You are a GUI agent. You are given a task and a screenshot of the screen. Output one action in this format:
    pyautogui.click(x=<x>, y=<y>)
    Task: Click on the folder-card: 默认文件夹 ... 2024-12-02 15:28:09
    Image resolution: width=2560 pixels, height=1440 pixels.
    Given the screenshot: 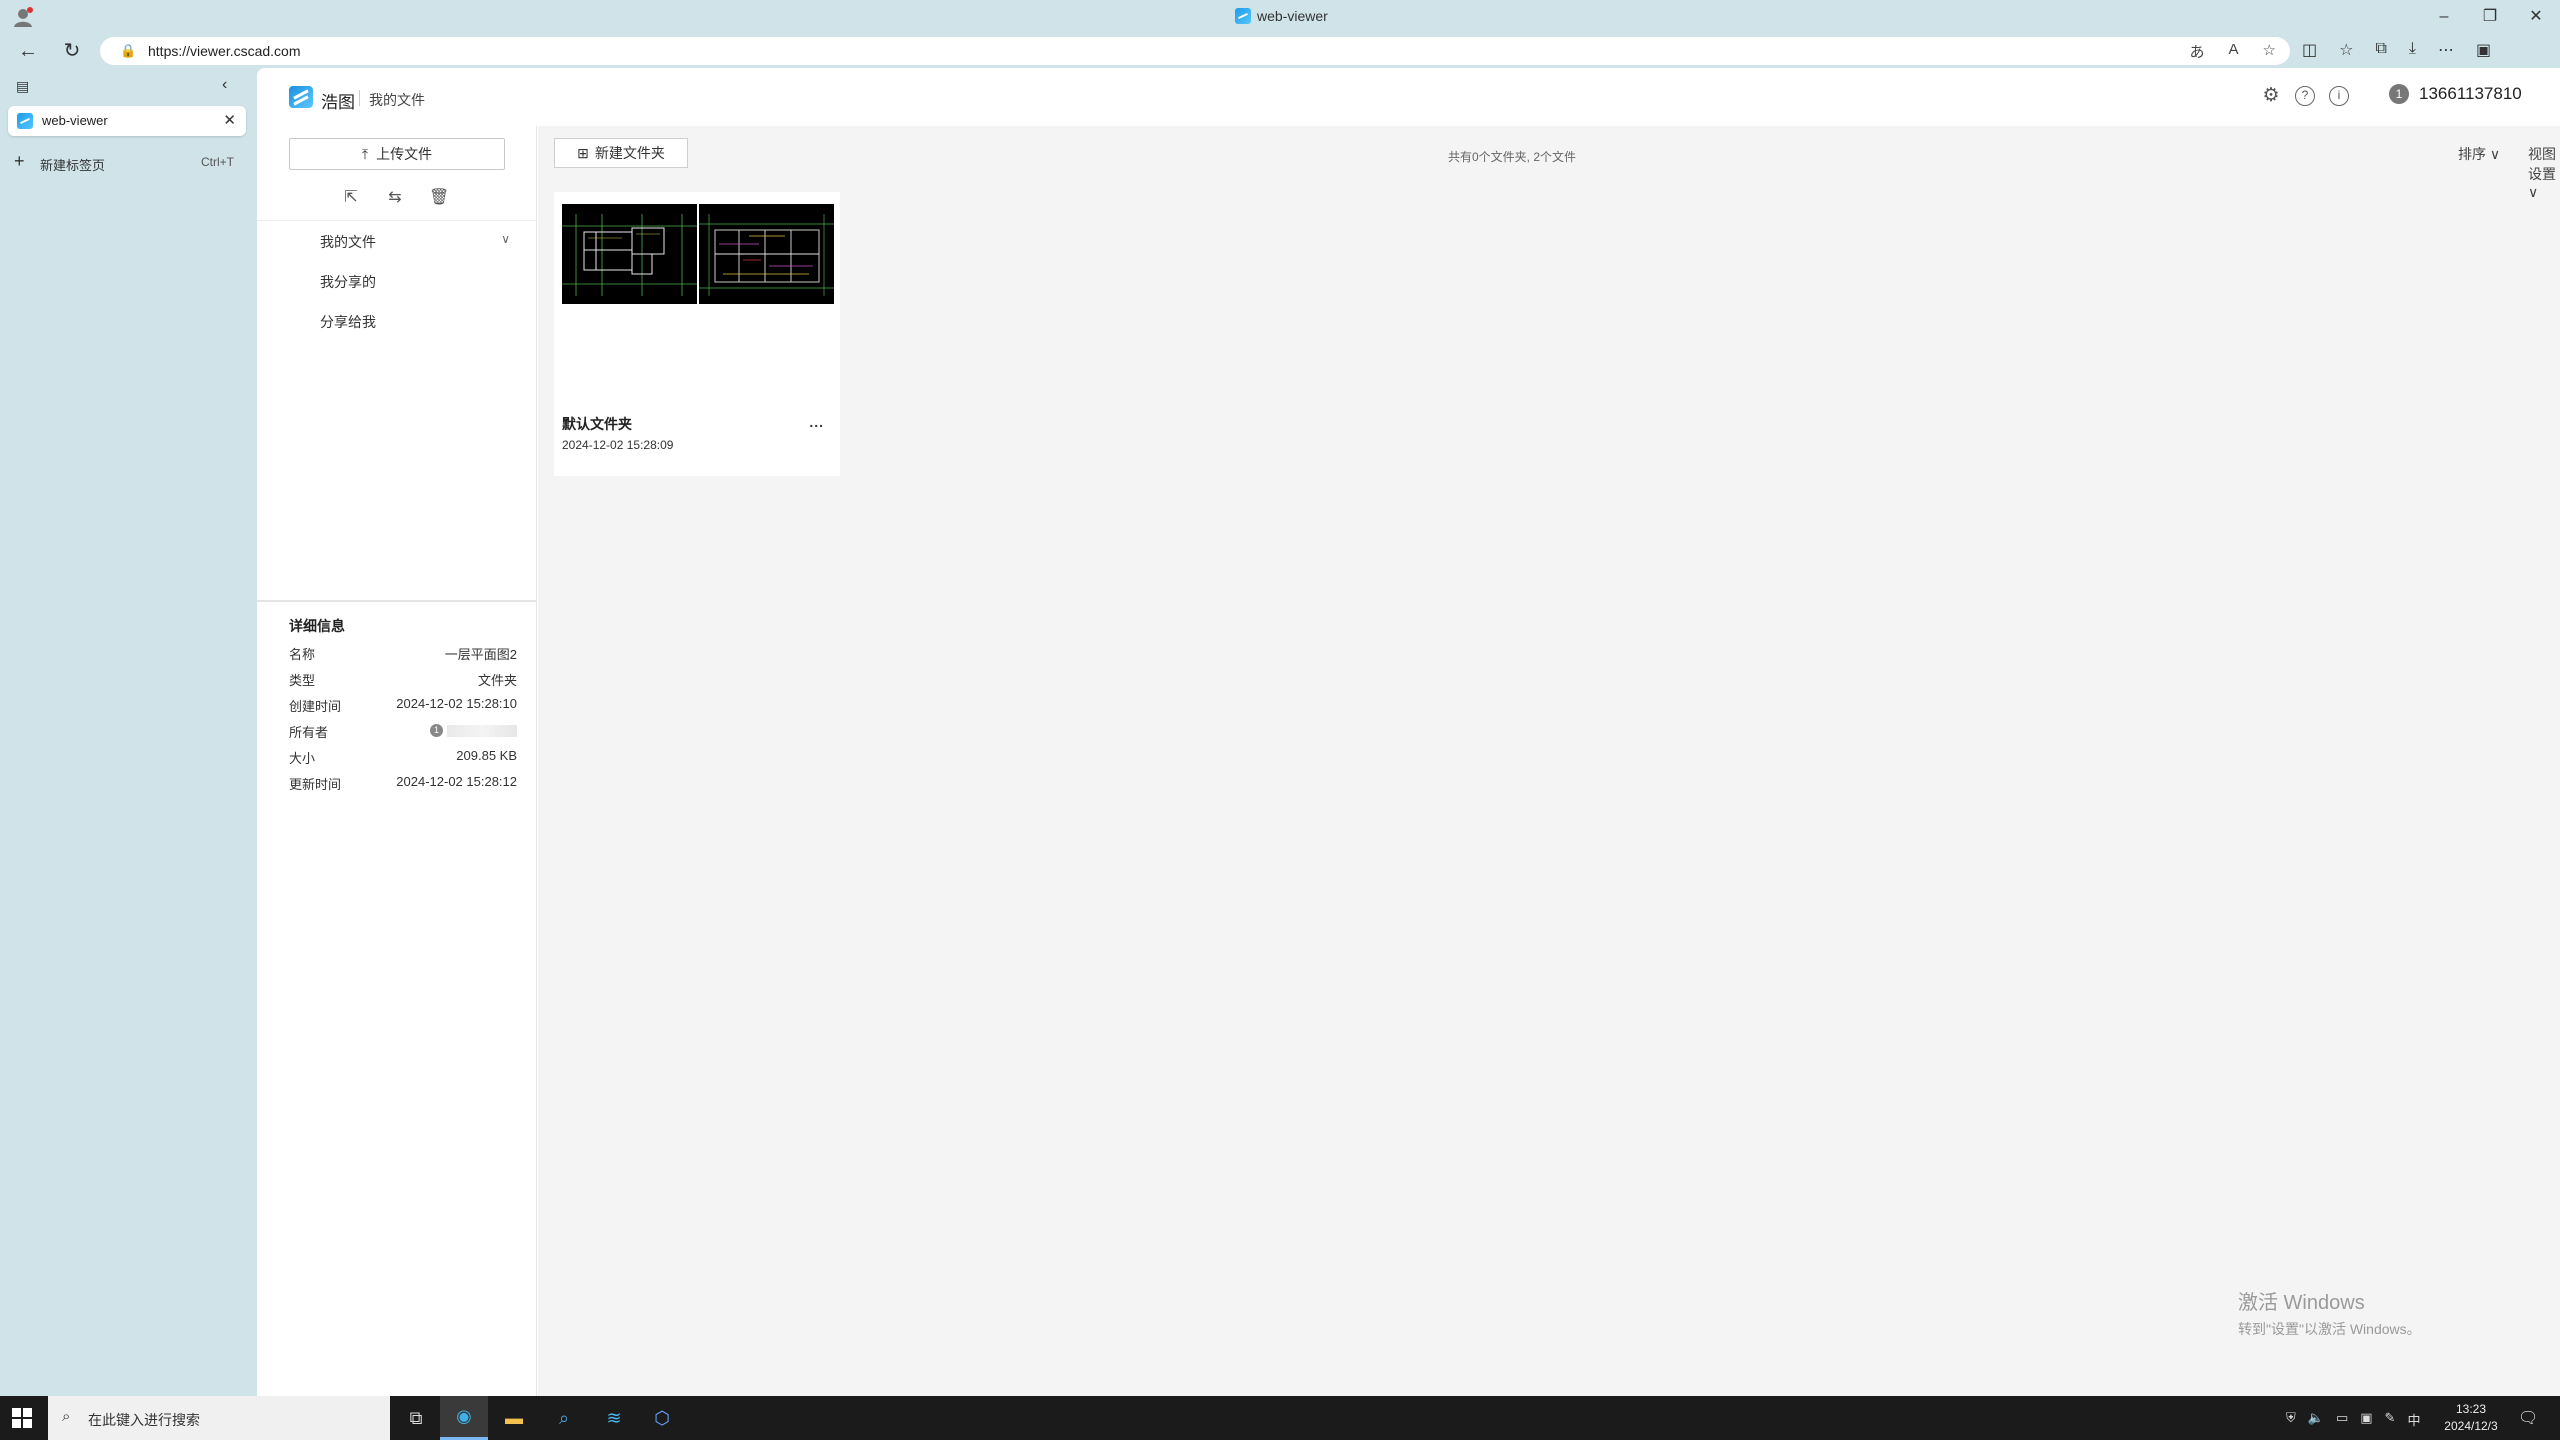 What is the action you would take?
    pyautogui.click(x=697, y=334)
    